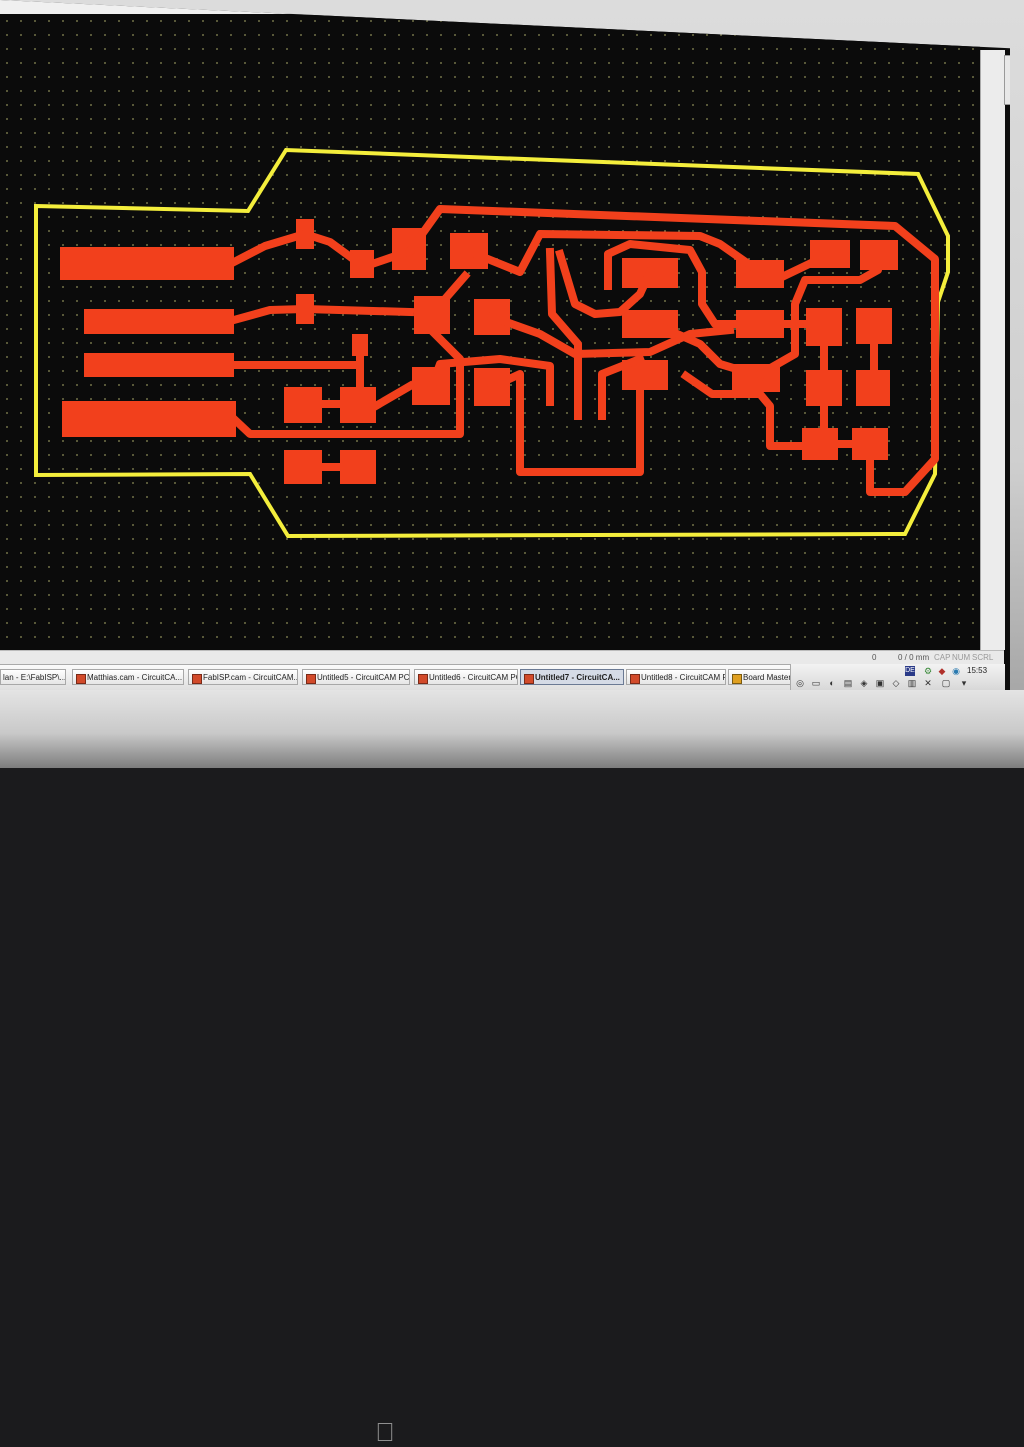 This screenshot has height=1447, width=1024. What do you see at coordinates (880, 683) in the screenshot?
I see `tray-icon: ▣` at bounding box center [880, 683].